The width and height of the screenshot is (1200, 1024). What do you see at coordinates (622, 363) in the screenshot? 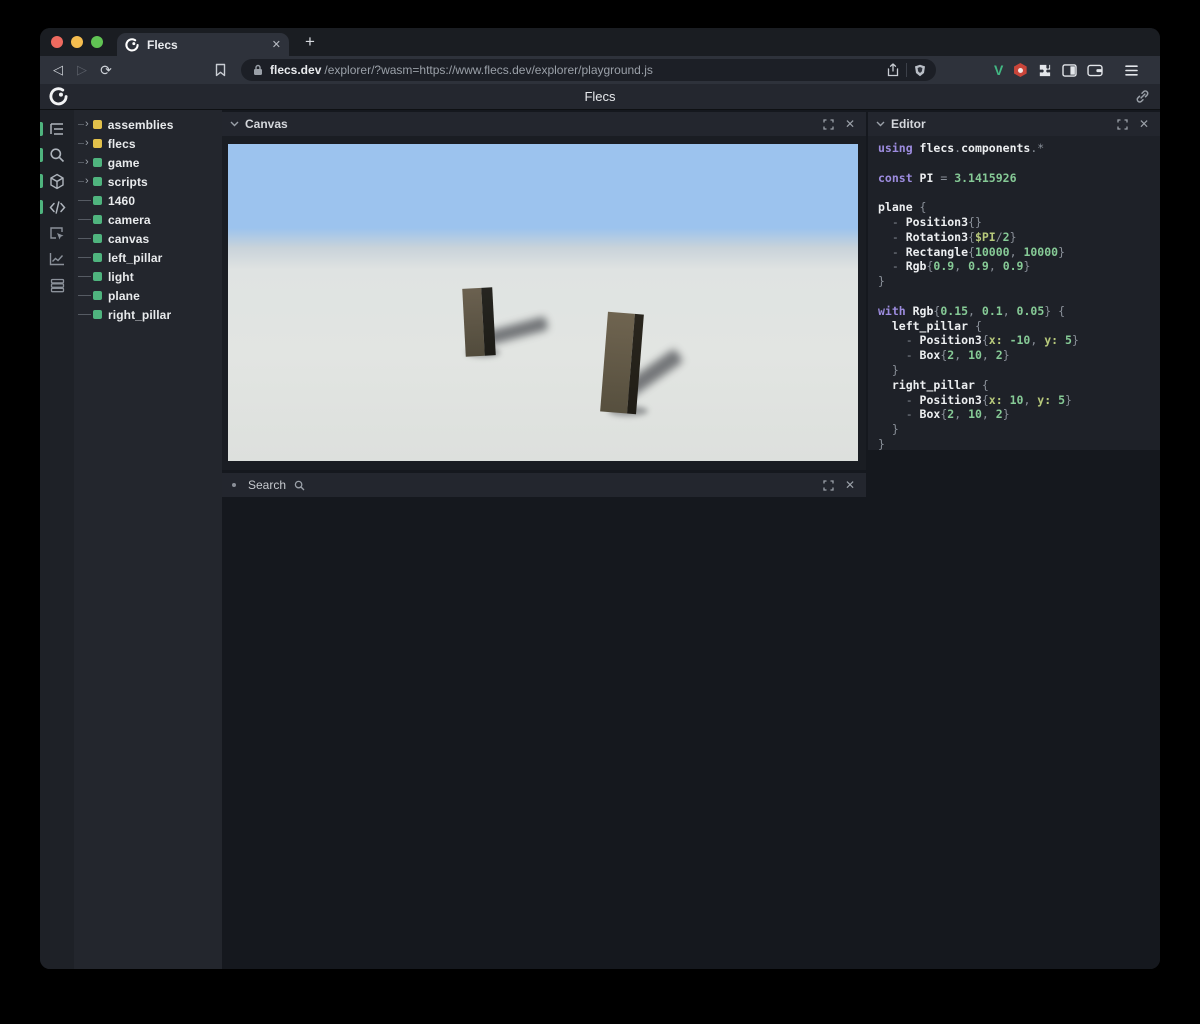
I see `right-pillar-mesh` at bounding box center [622, 363].